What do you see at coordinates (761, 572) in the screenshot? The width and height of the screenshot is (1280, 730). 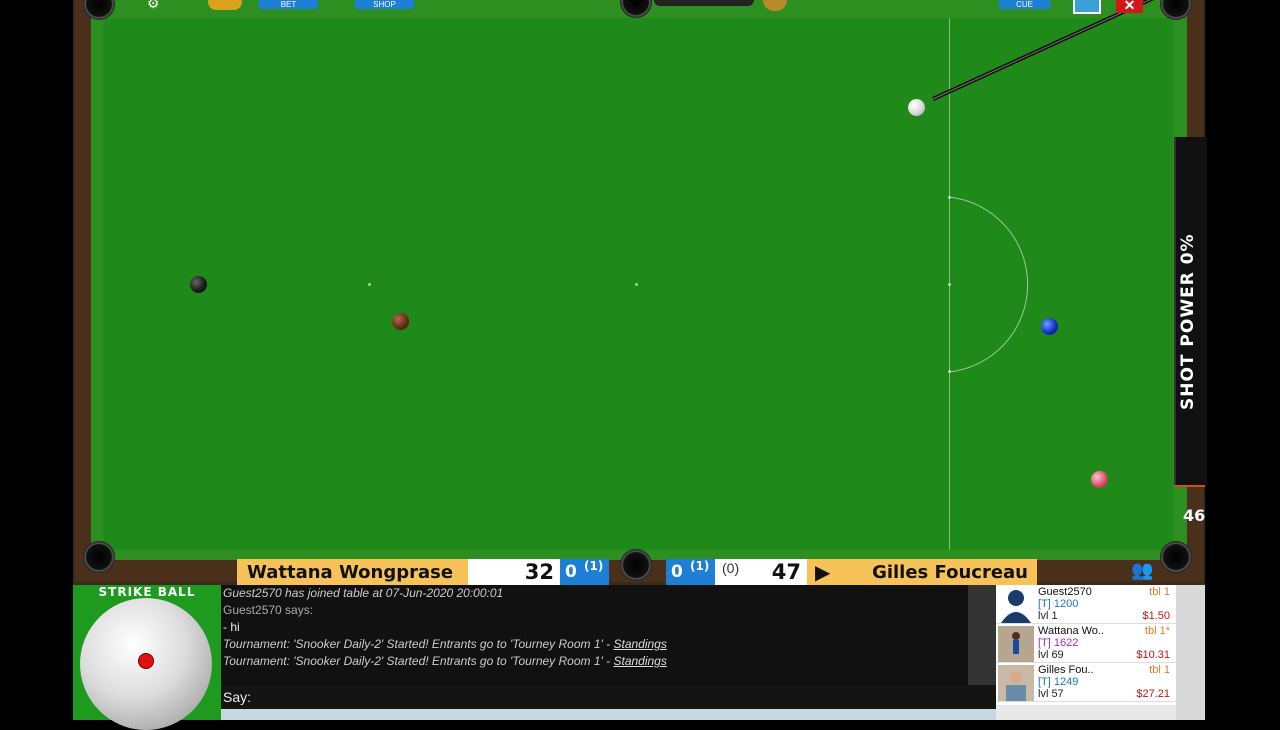 I see `right-score-box: (0) 47` at bounding box center [761, 572].